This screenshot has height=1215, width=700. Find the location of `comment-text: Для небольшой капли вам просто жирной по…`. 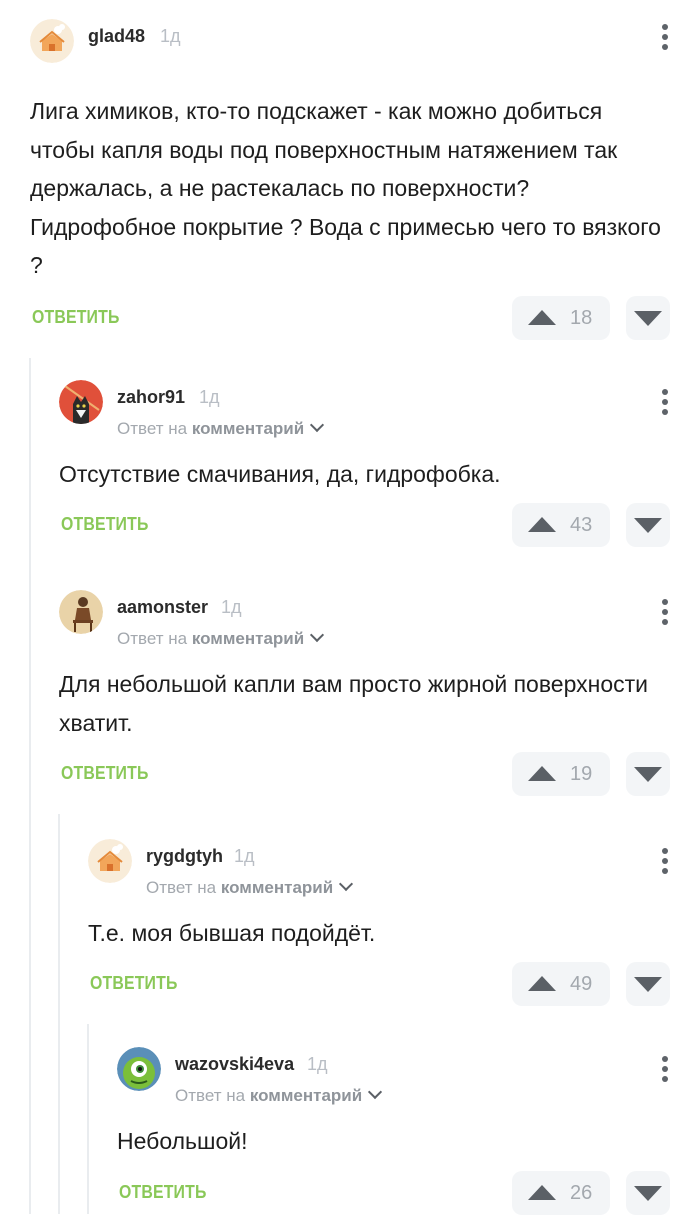

comment-text: Для небольшой капли вам просто жирной по… is located at coordinates (354, 703).